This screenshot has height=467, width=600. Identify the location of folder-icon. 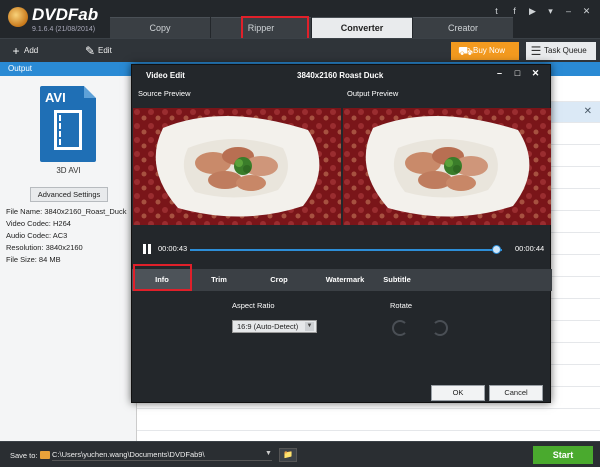
(45, 455).